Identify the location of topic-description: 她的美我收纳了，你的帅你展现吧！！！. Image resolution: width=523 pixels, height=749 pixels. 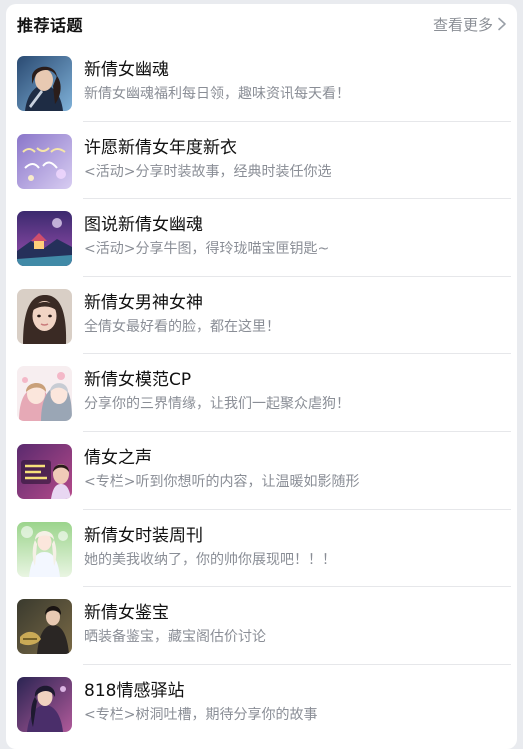
(210, 559).